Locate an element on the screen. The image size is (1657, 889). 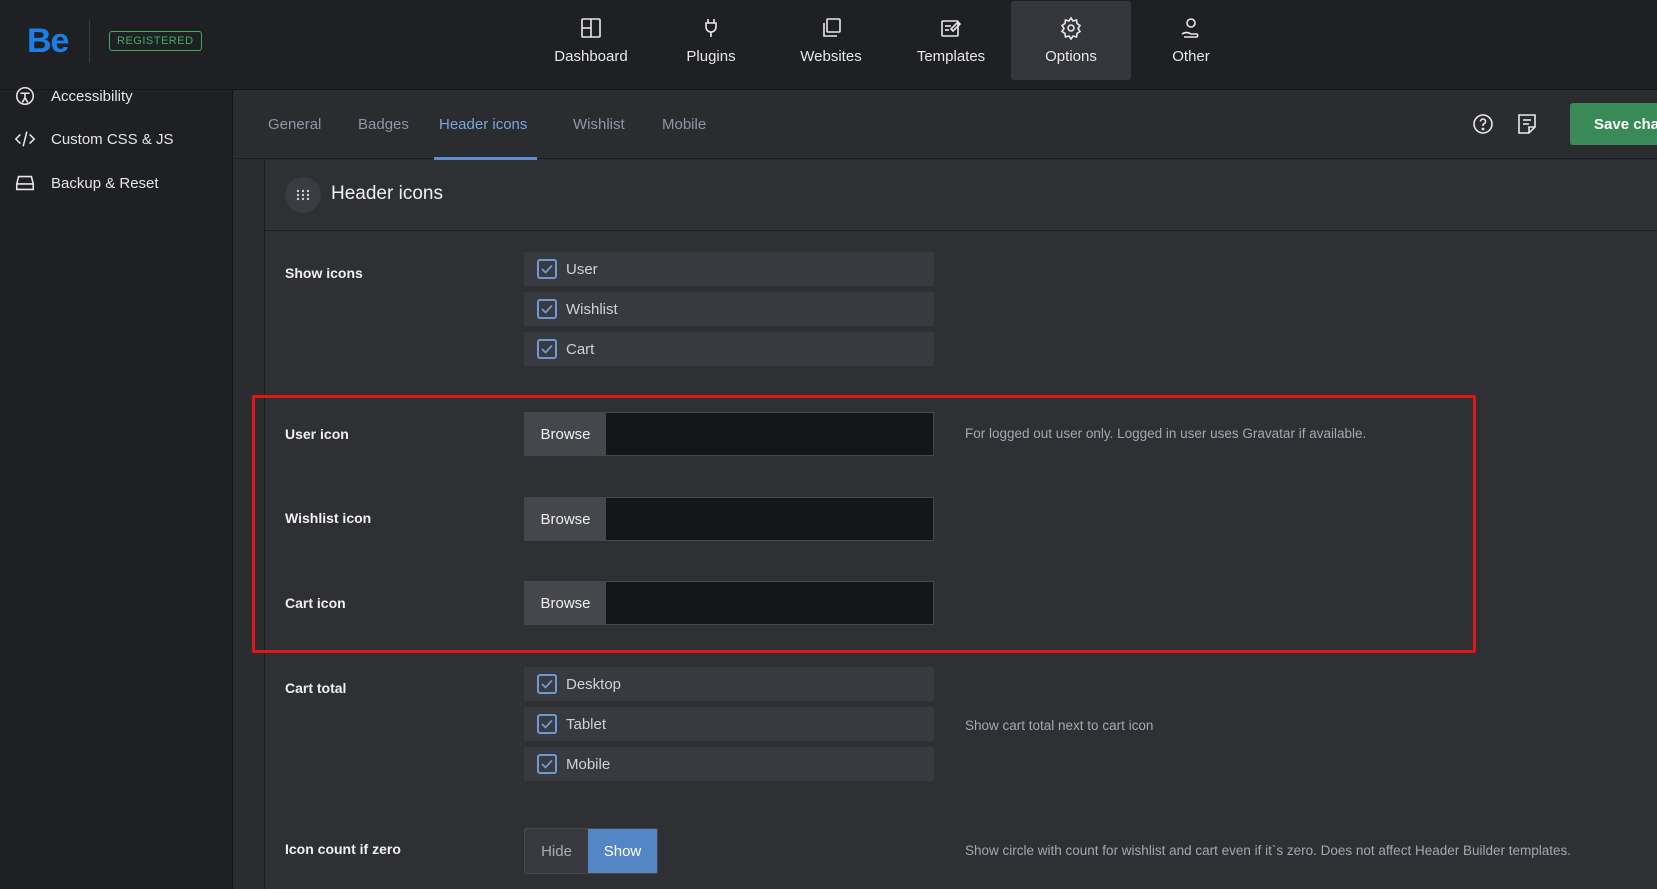
sidebar-item-custom-css-js: Custom CSS & JS is located at coordinates (94, 139).